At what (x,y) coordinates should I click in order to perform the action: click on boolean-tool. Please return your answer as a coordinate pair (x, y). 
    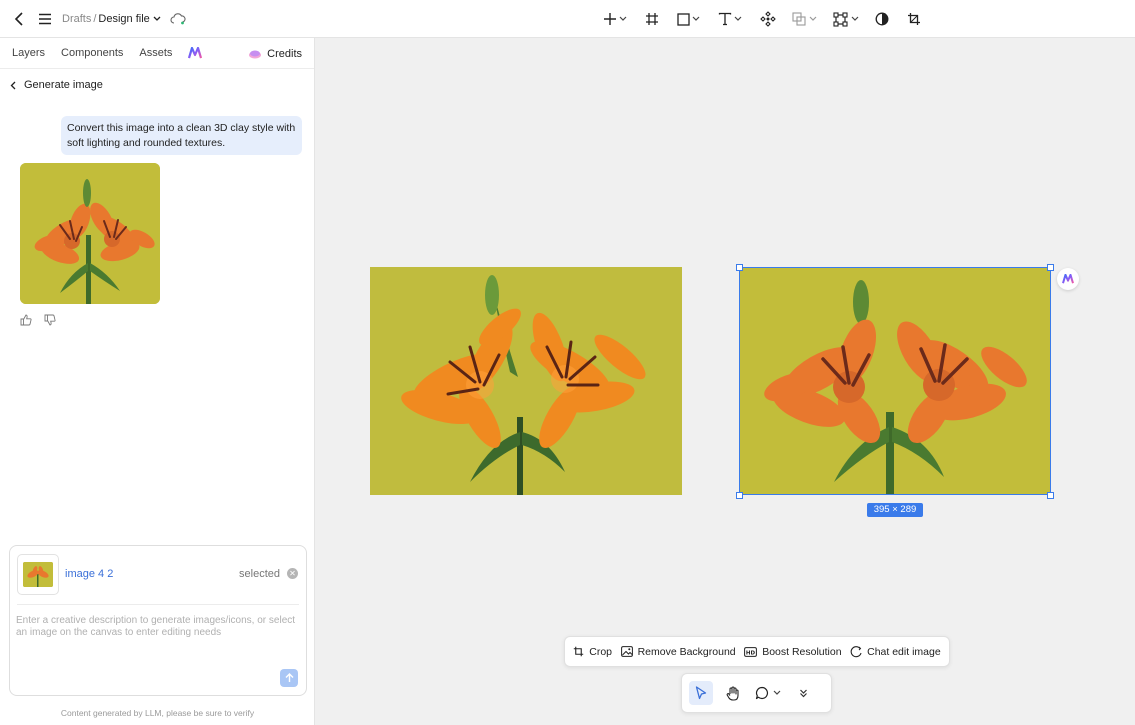
    Looking at the image, I should click on (804, 19).